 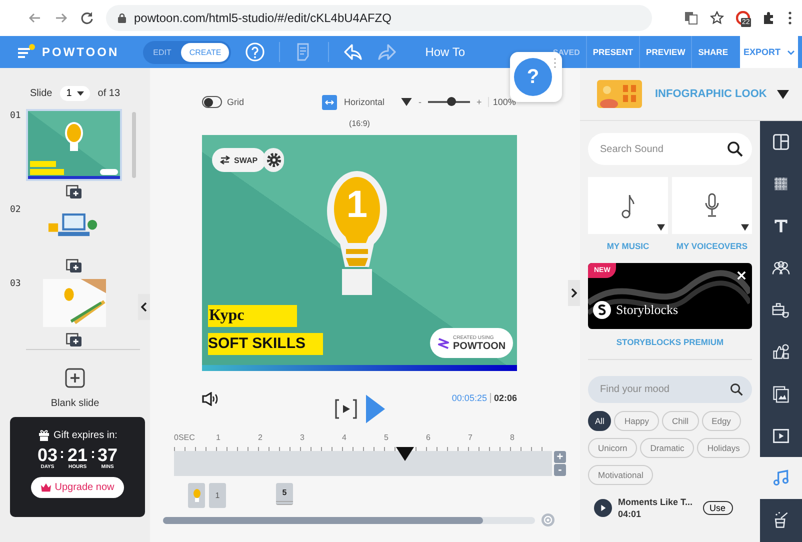 I want to click on play-scene-button, so click(x=346, y=409).